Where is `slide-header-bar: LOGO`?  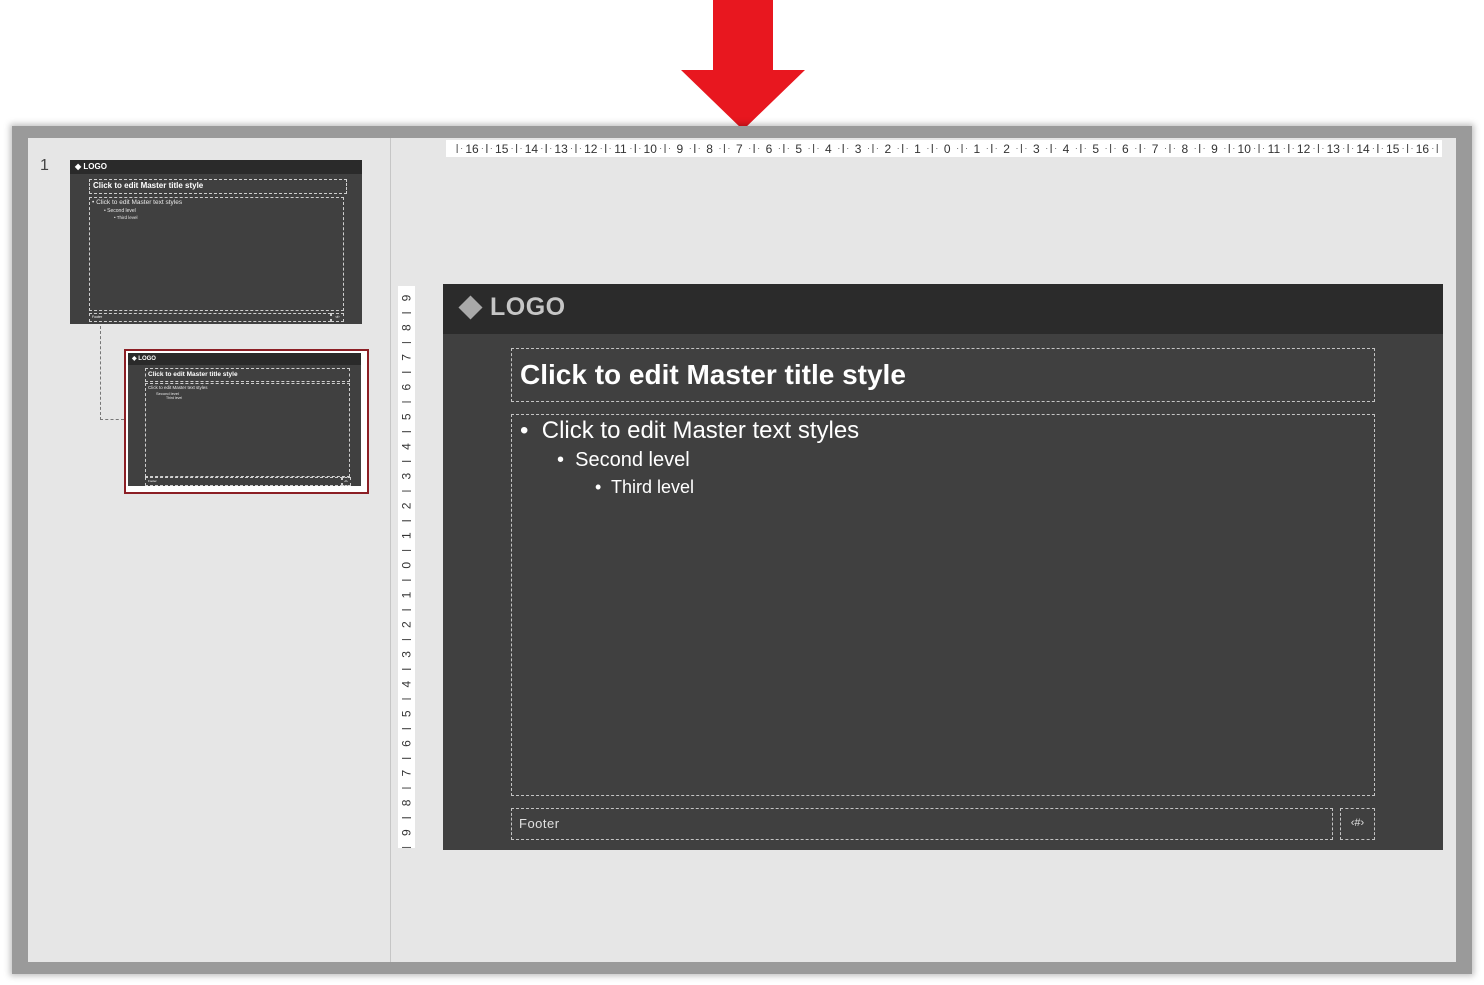
slide-header-bar: LOGO is located at coordinates (943, 309).